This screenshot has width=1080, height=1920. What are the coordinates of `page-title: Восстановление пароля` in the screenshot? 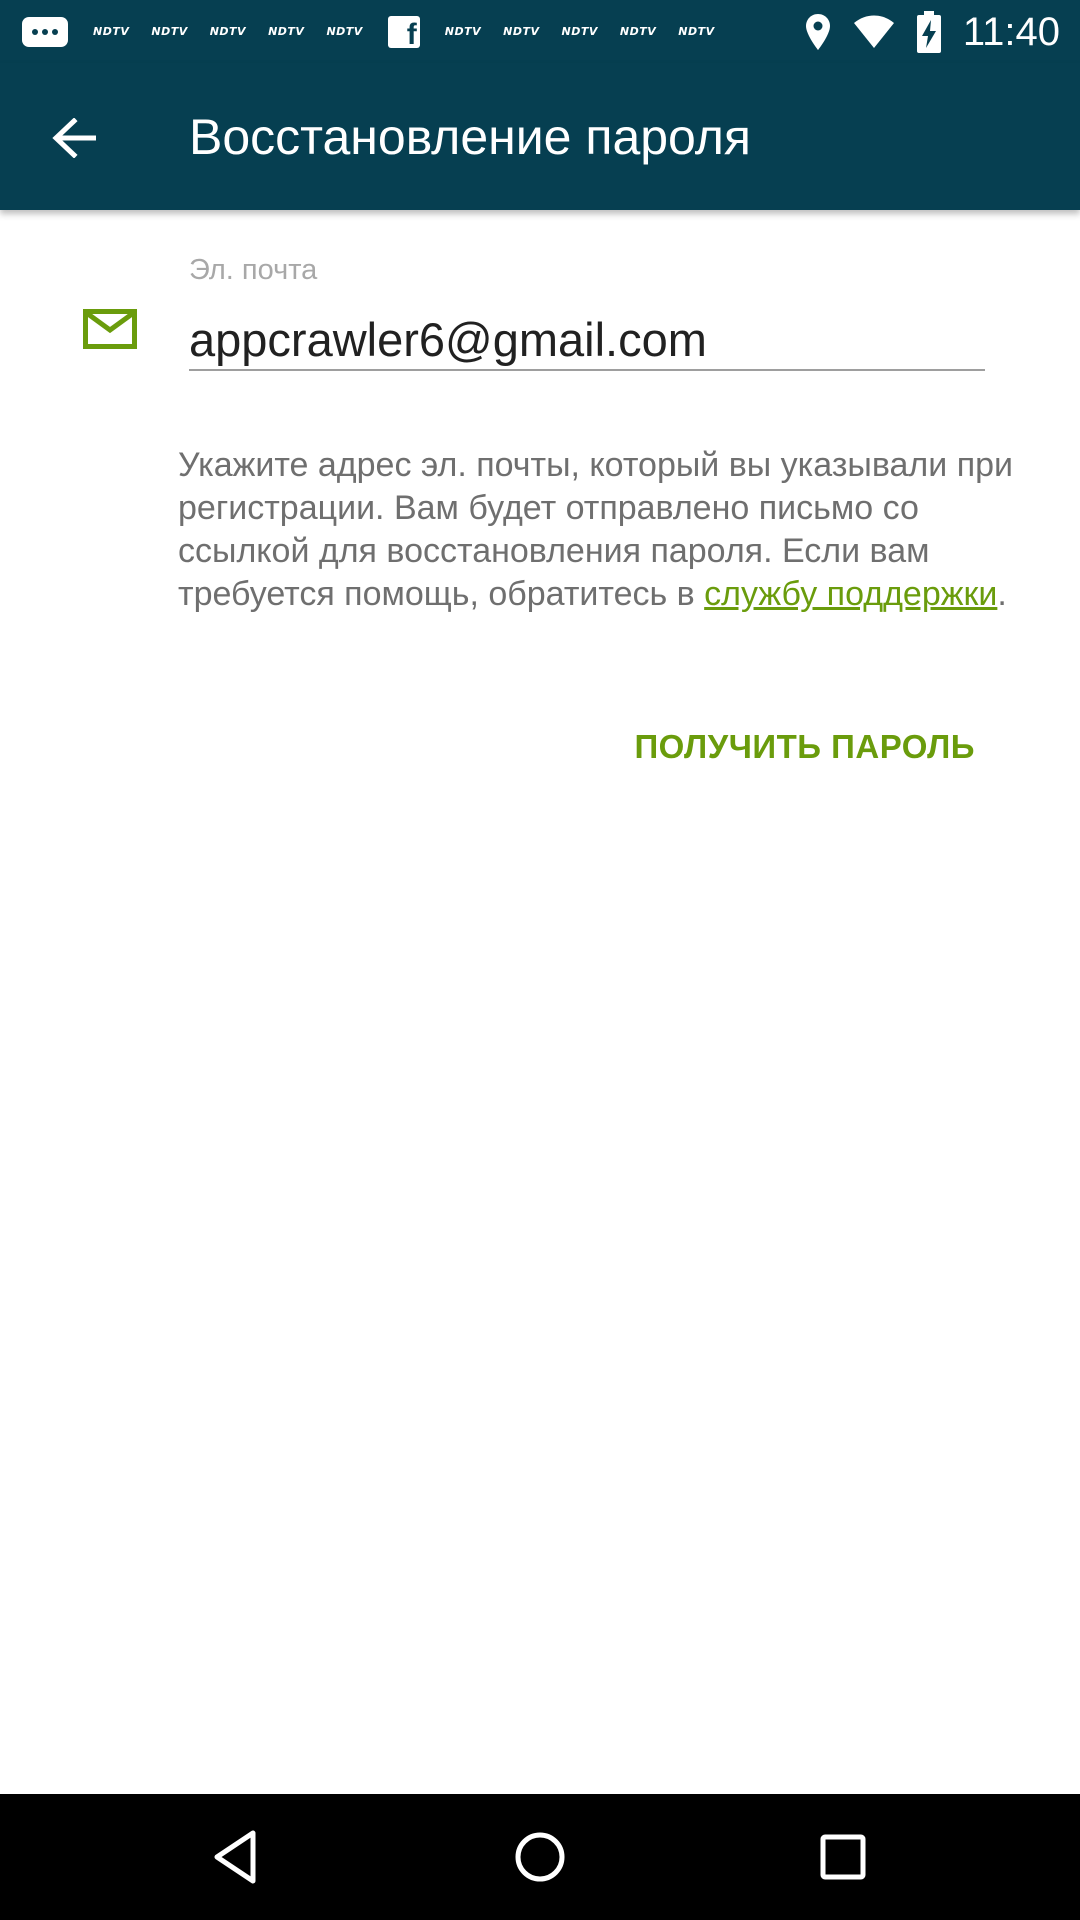 It's located at (470, 137).